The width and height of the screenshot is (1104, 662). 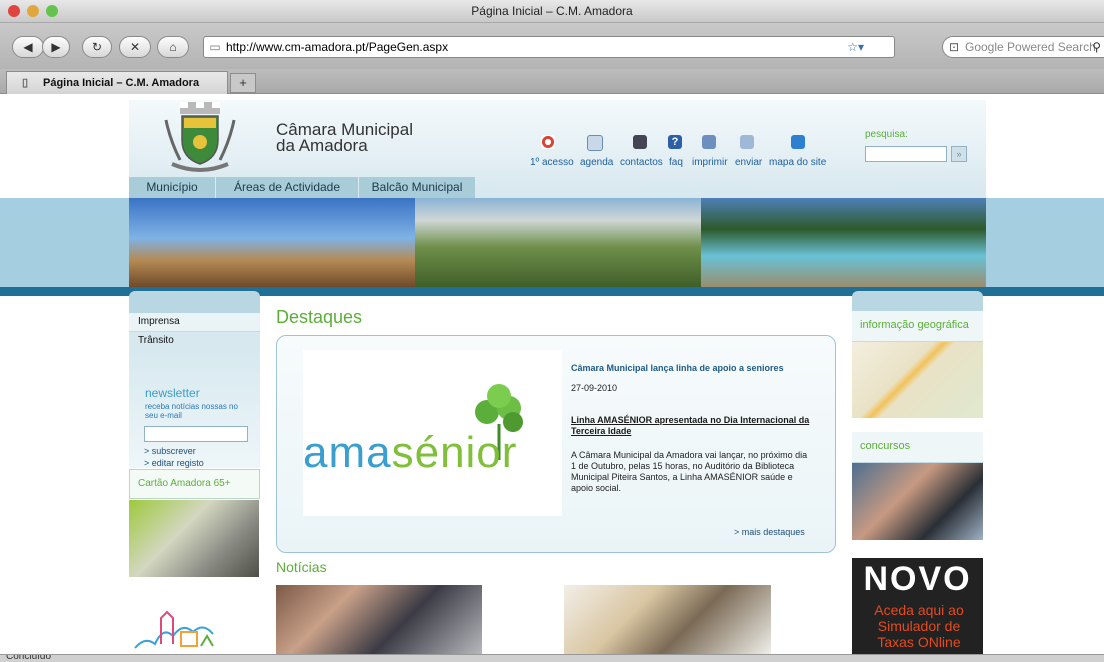 I want to click on sidebar-item-label: Imprensa, so click(x=159, y=321).